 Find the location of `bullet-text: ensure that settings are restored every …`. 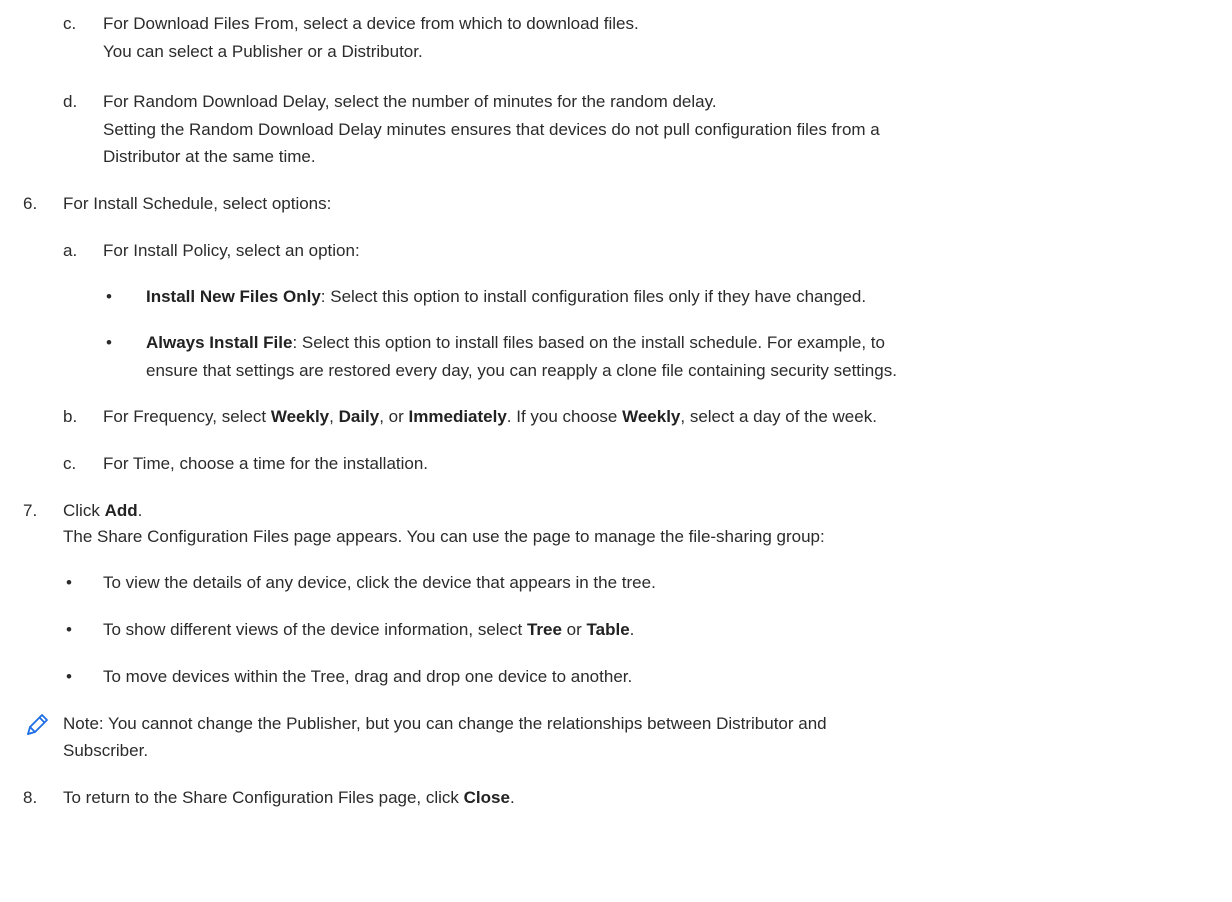

bullet-text: ensure that settings are restored every … is located at coordinates (521, 370).